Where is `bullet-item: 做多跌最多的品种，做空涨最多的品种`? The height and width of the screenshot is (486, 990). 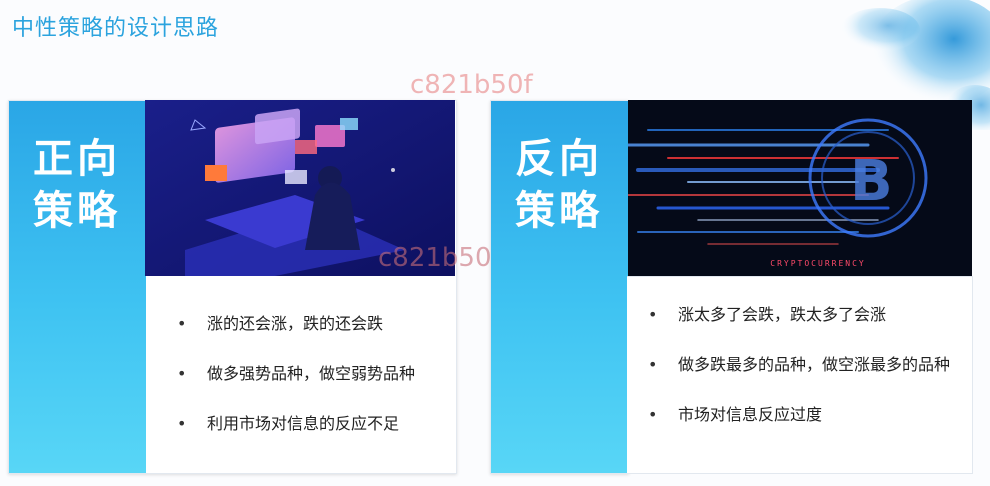 bullet-item: 做多跌最多的品种，做空涨最多的品种 is located at coordinates (799, 380).